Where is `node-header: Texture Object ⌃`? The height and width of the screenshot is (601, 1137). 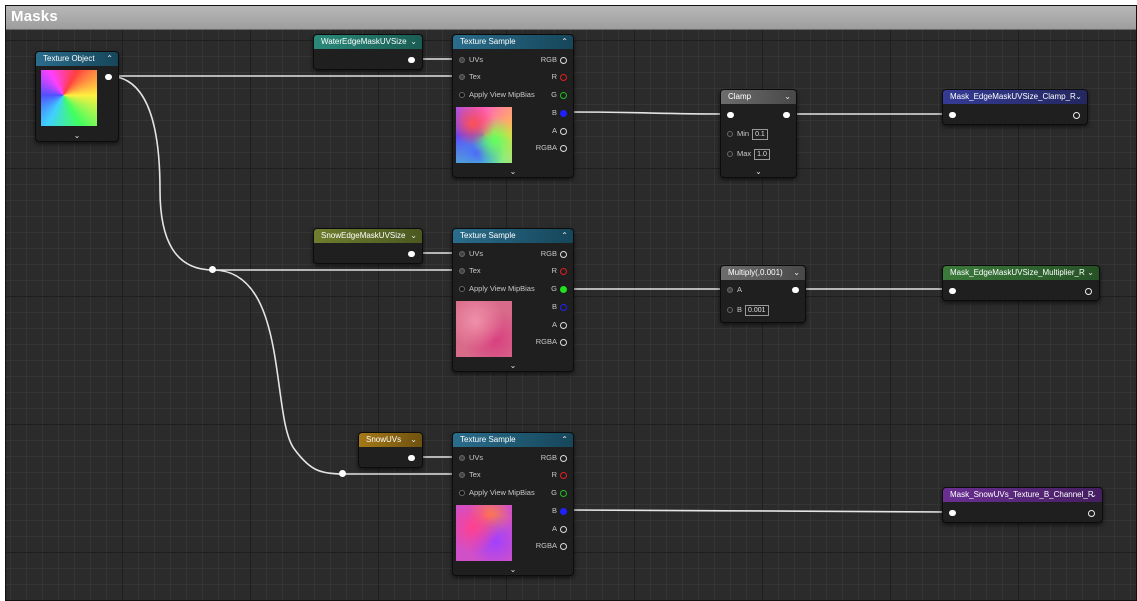
node-header: Texture Object ⌃ is located at coordinates (77, 59).